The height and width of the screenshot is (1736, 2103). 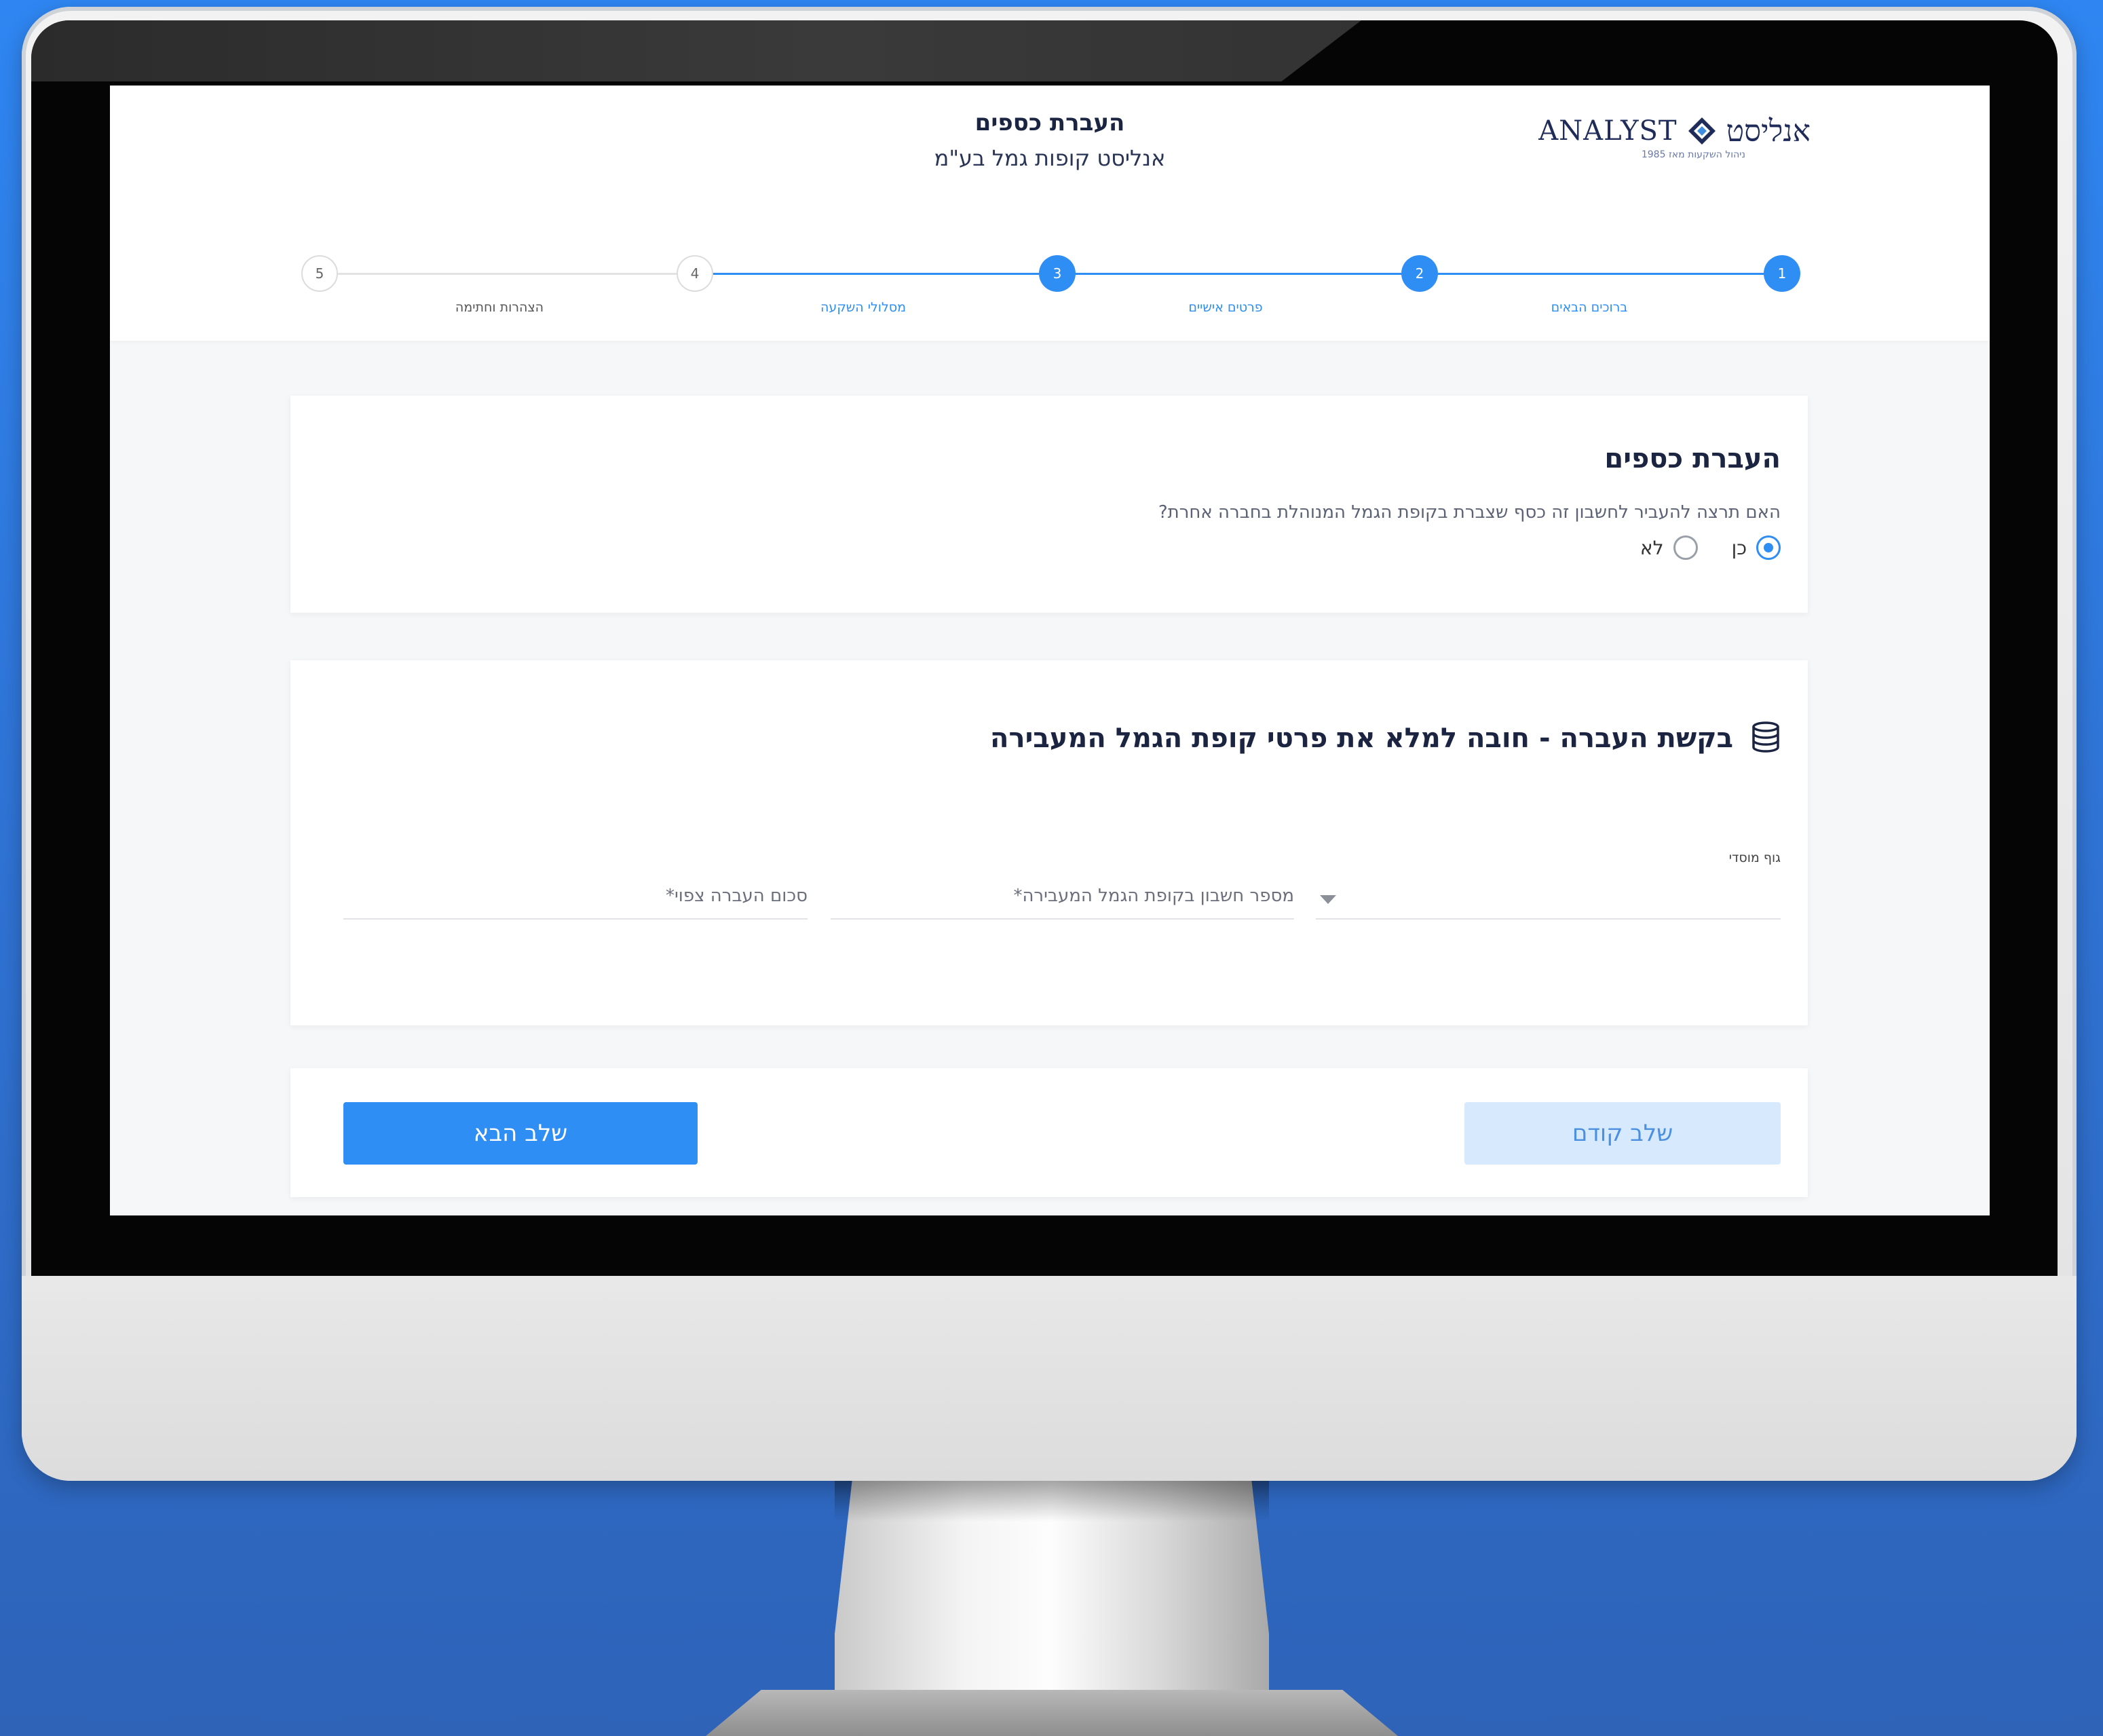 What do you see at coordinates (1765, 737) in the screenshot?
I see `coins-stack-icon` at bounding box center [1765, 737].